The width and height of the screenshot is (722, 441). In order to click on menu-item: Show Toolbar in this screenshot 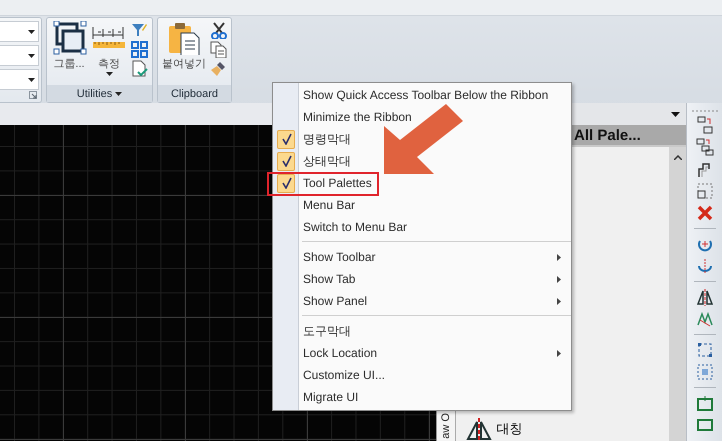, I will do `click(422, 257)`.